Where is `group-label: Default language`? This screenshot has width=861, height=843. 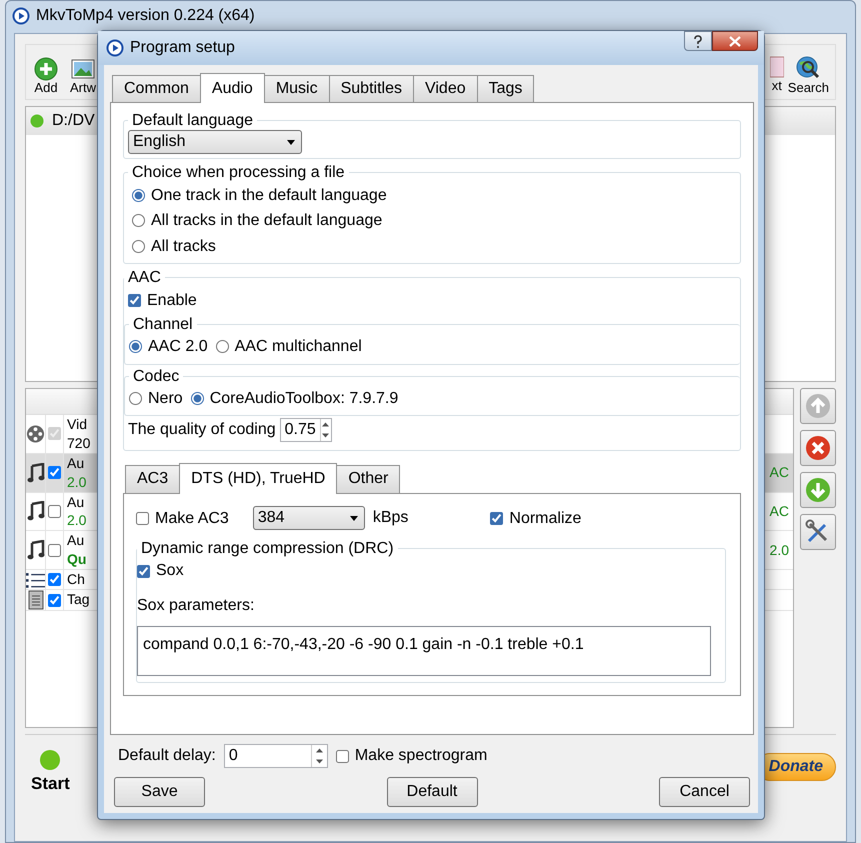
group-label: Default language is located at coordinates (192, 120).